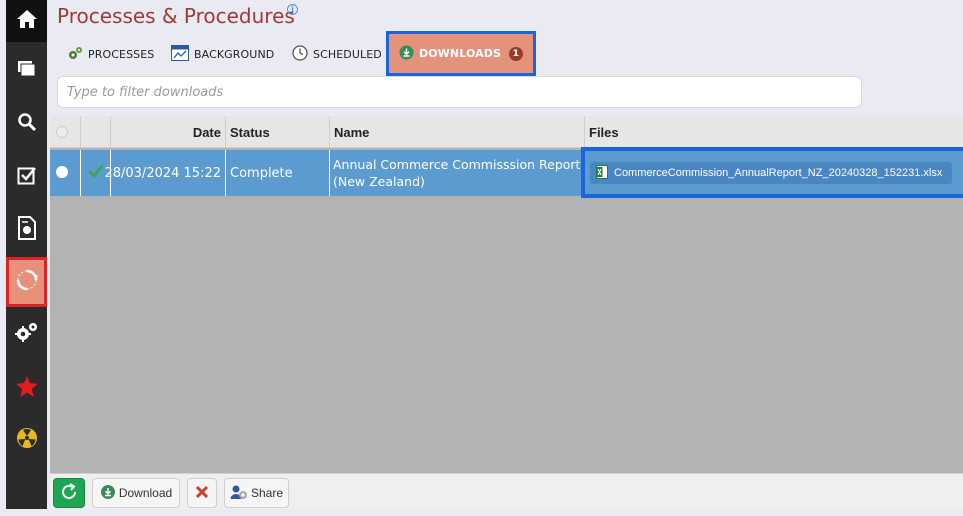  Describe the element at coordinates (278, 173) in the screenshot. I see `row-status: Complete` at that location.